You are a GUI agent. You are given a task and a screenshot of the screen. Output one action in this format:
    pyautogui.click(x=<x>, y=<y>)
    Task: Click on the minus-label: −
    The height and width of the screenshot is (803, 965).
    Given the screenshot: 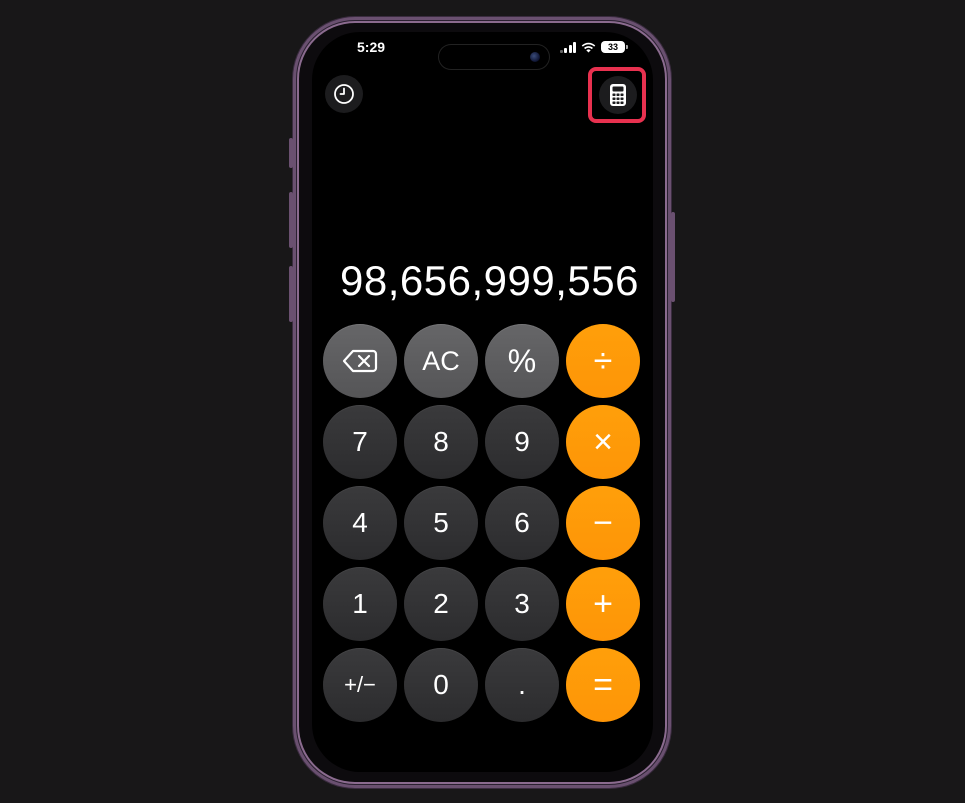 What is the action you would take?
    pyautogui.click(x=603, y=522)
    